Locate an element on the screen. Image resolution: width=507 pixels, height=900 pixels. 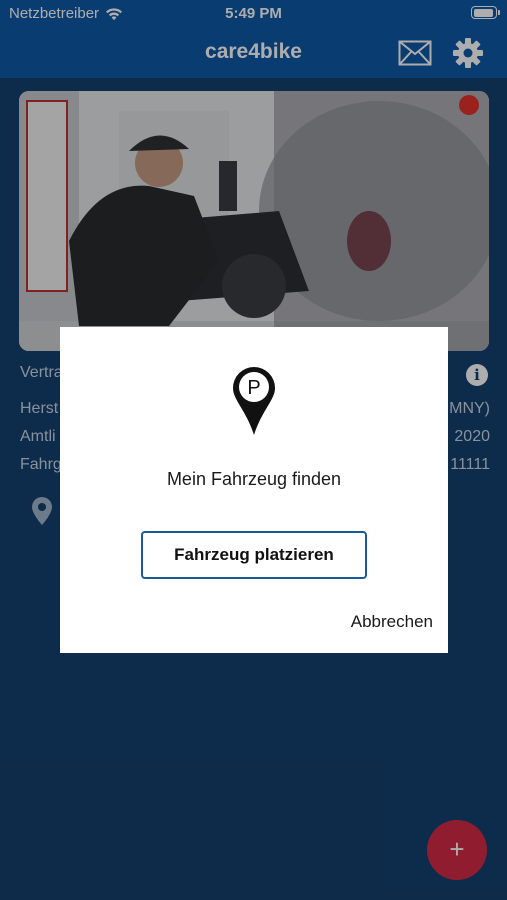
parking-letter: P is located at coordinates (253, 388).